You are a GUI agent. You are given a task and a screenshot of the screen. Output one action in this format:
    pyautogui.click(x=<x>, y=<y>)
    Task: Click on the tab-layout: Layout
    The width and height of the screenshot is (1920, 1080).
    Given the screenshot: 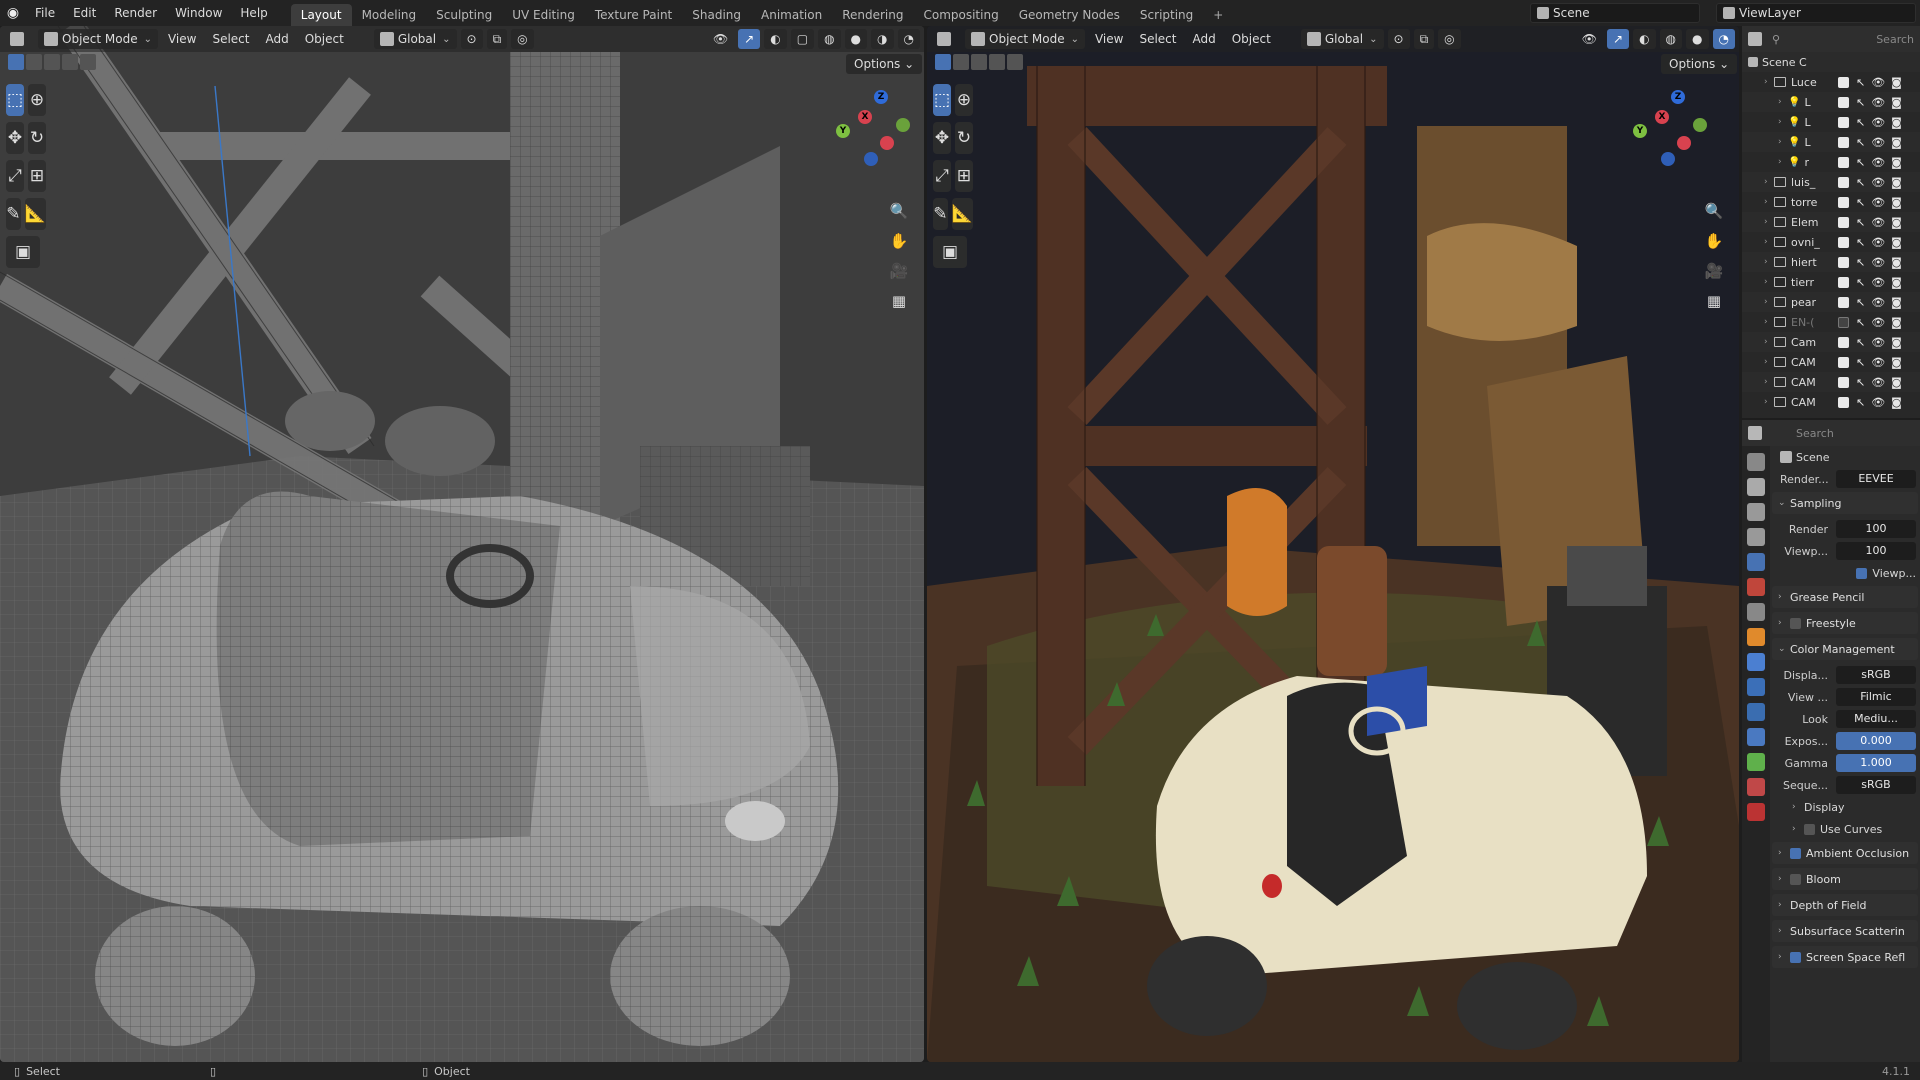 What is the action you would take?
    pyautogui.click(x=321, y=15)
    